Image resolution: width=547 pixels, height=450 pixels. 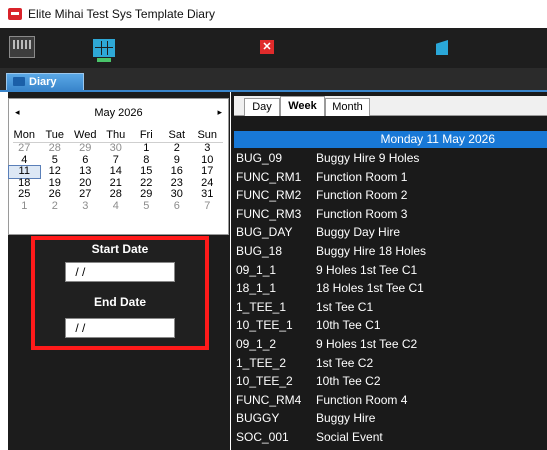 What do you see at coordinates (269, 176) in the screenshot?
I see `resource-code: FUNC_RM1` at bounding box center [269, 176].